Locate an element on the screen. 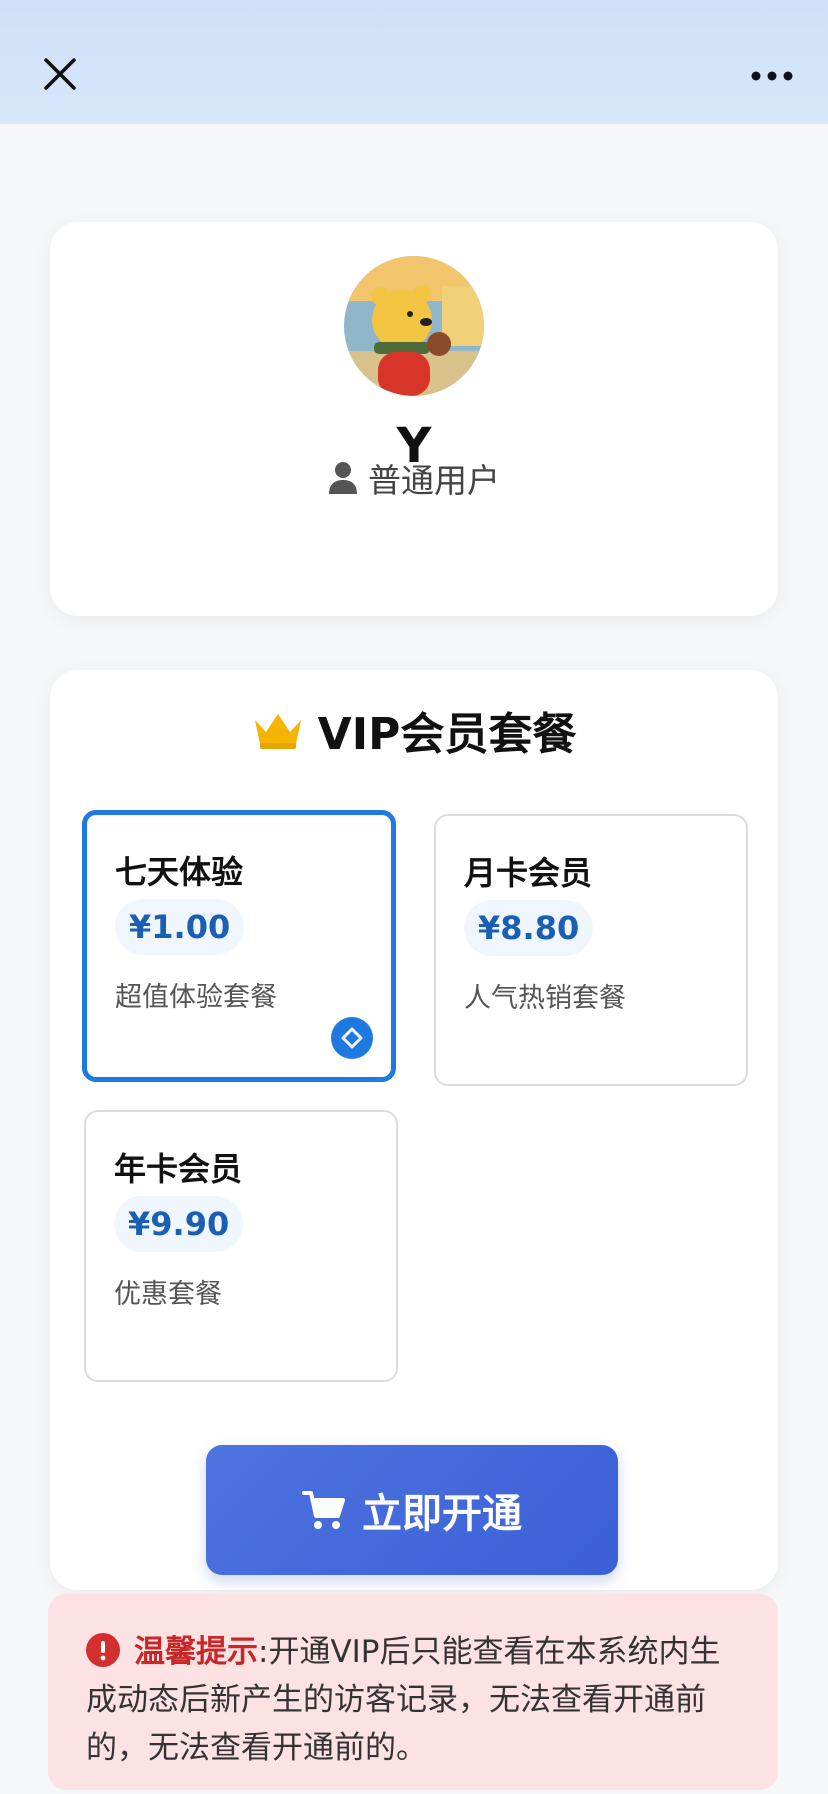  crown-icon is located at coordinates (277, 731).